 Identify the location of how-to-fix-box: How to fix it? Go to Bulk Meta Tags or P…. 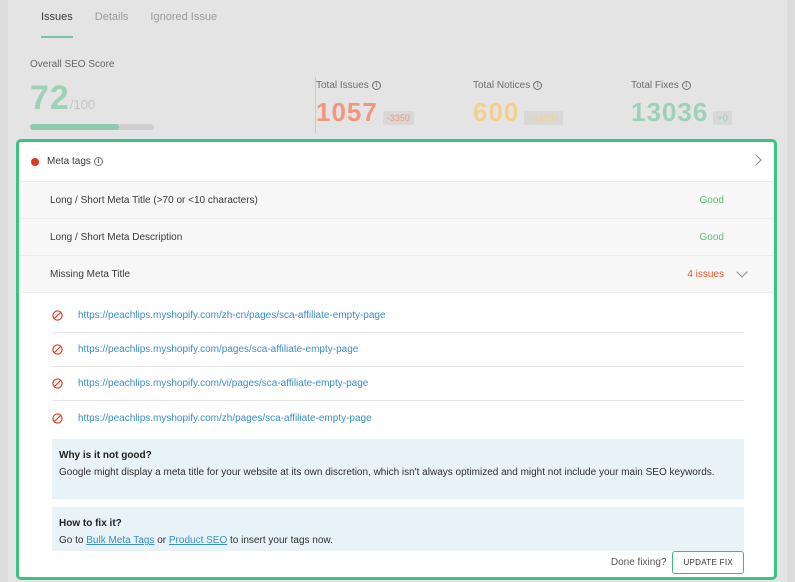
(398, 529).